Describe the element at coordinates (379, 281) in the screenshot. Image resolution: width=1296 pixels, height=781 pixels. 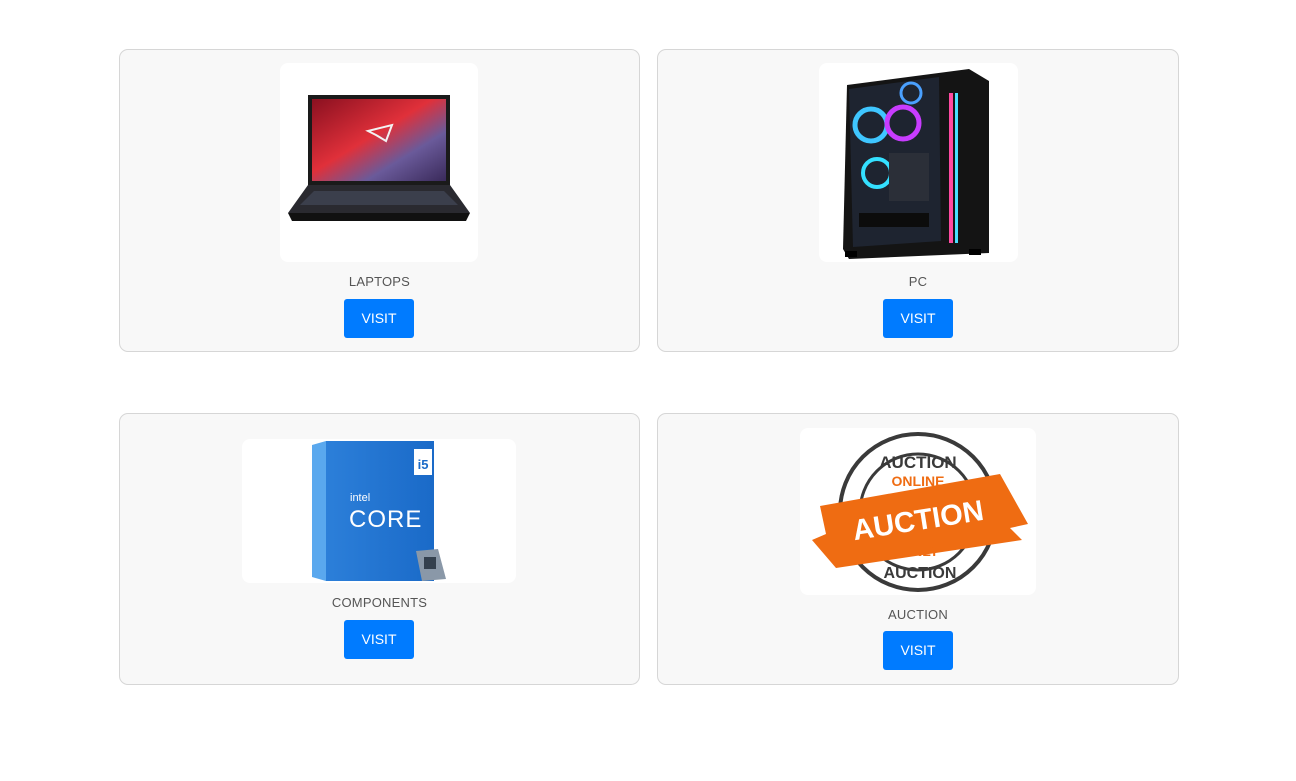
I see `category-title: LAPTOPS` at that location.